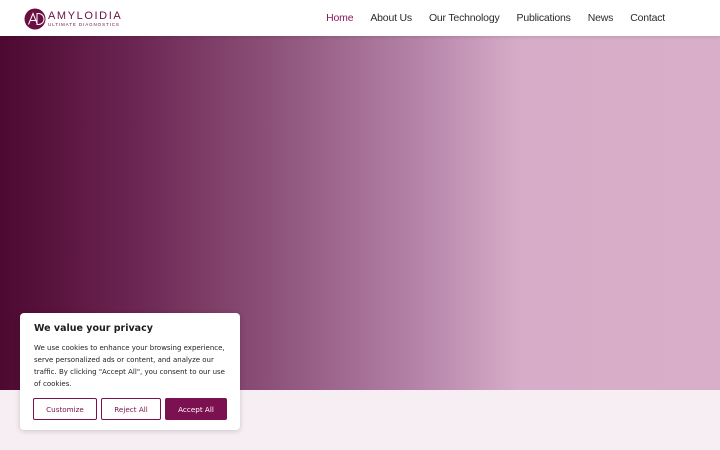  What do you see at coordinates (84, 24) in the screenshot?
I see `brand-tagline: ULTIMATE DIAGNOSTICS` at bounding box center [84, 24].